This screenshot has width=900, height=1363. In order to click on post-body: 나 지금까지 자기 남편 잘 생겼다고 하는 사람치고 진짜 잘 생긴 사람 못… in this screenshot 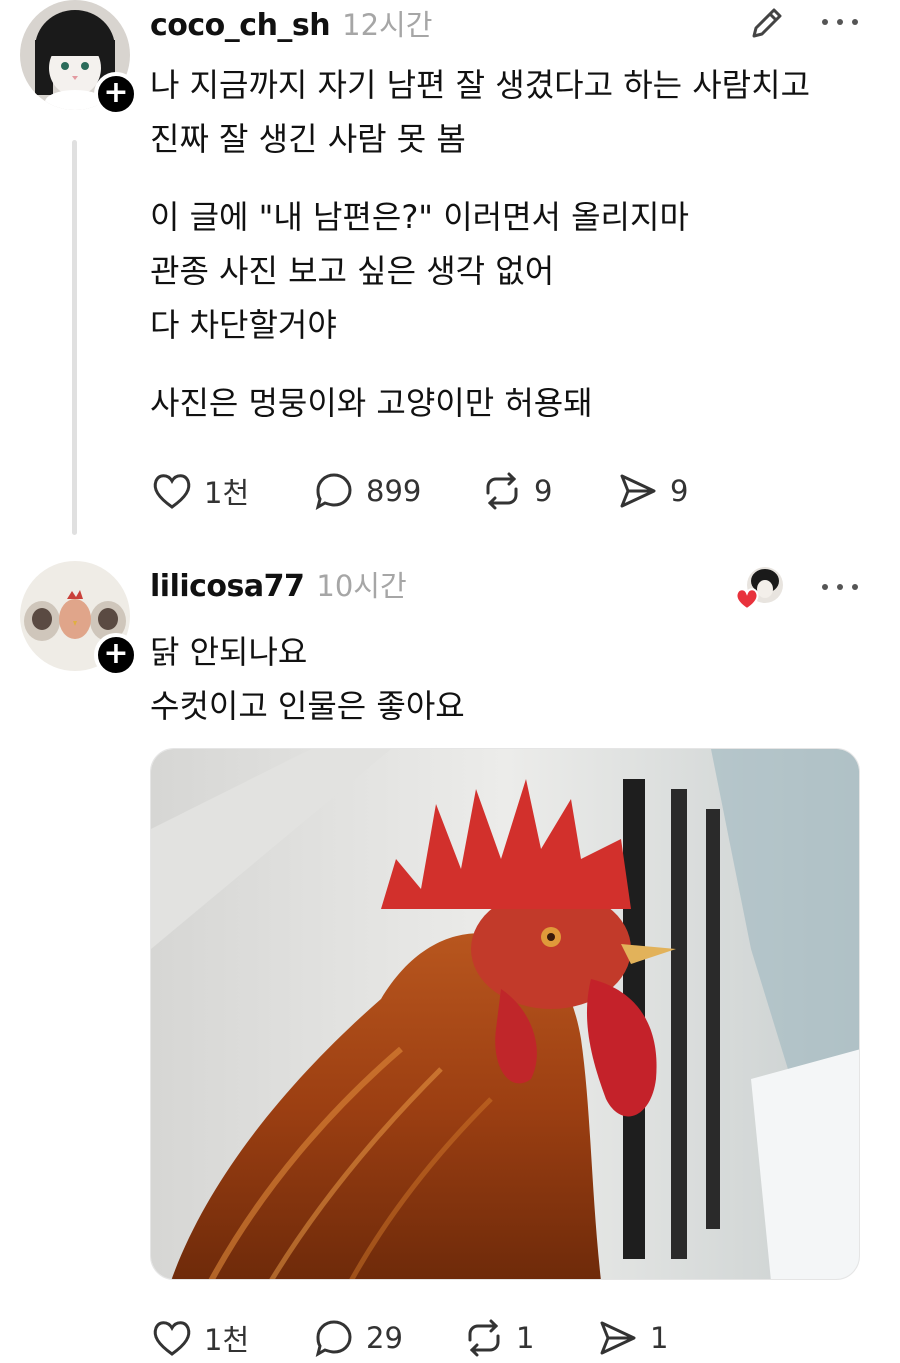, I will do `click(480, 112)`.